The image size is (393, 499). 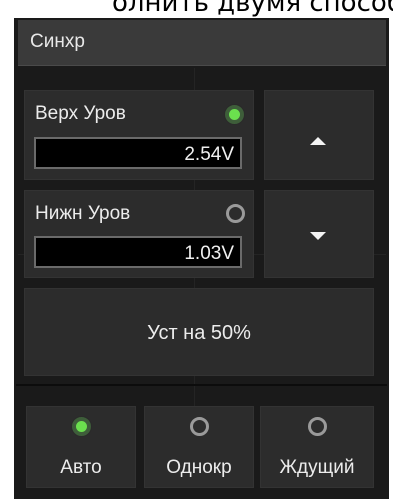 What do you see at coordinates (80, 113) in the screenshot?
I see `upper-level-label: Верх Уров` at bounding box center [80, 113].